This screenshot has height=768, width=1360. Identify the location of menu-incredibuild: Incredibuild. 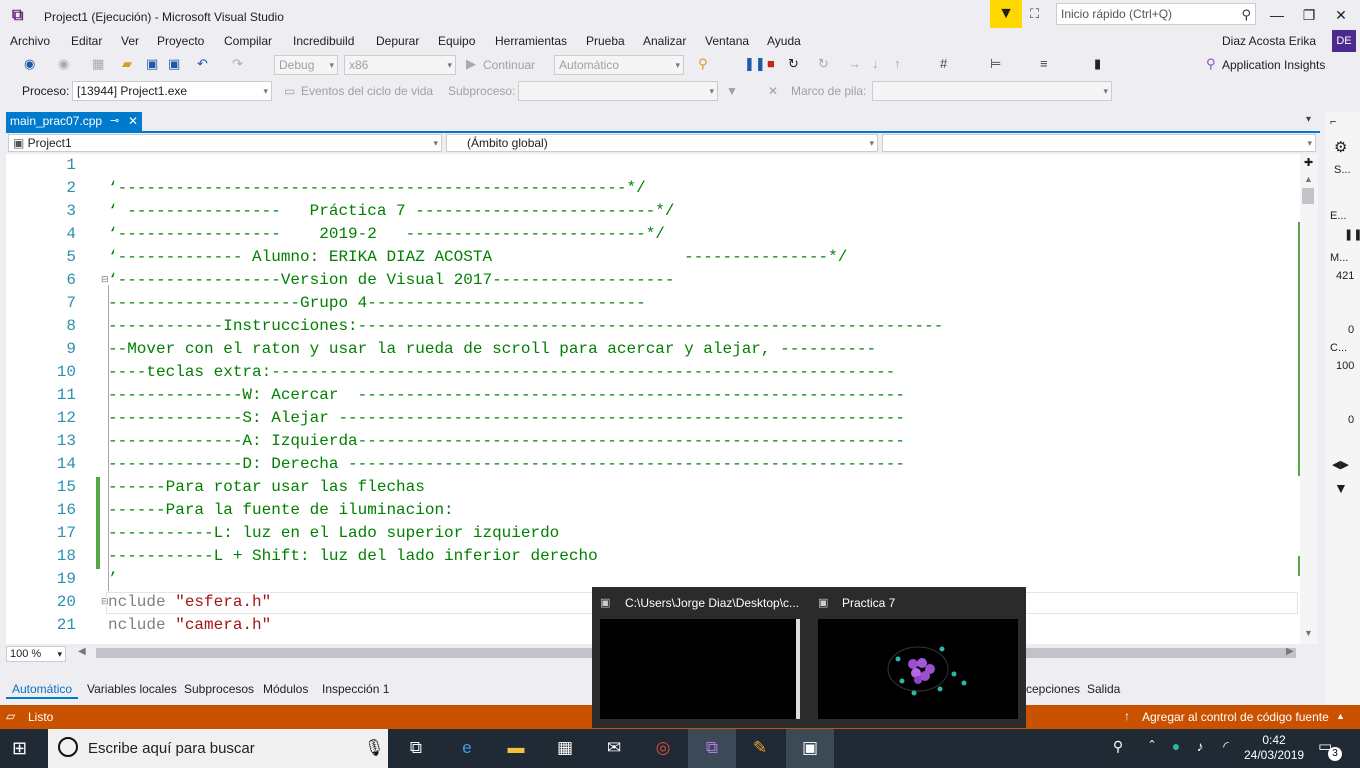
(323, 41).